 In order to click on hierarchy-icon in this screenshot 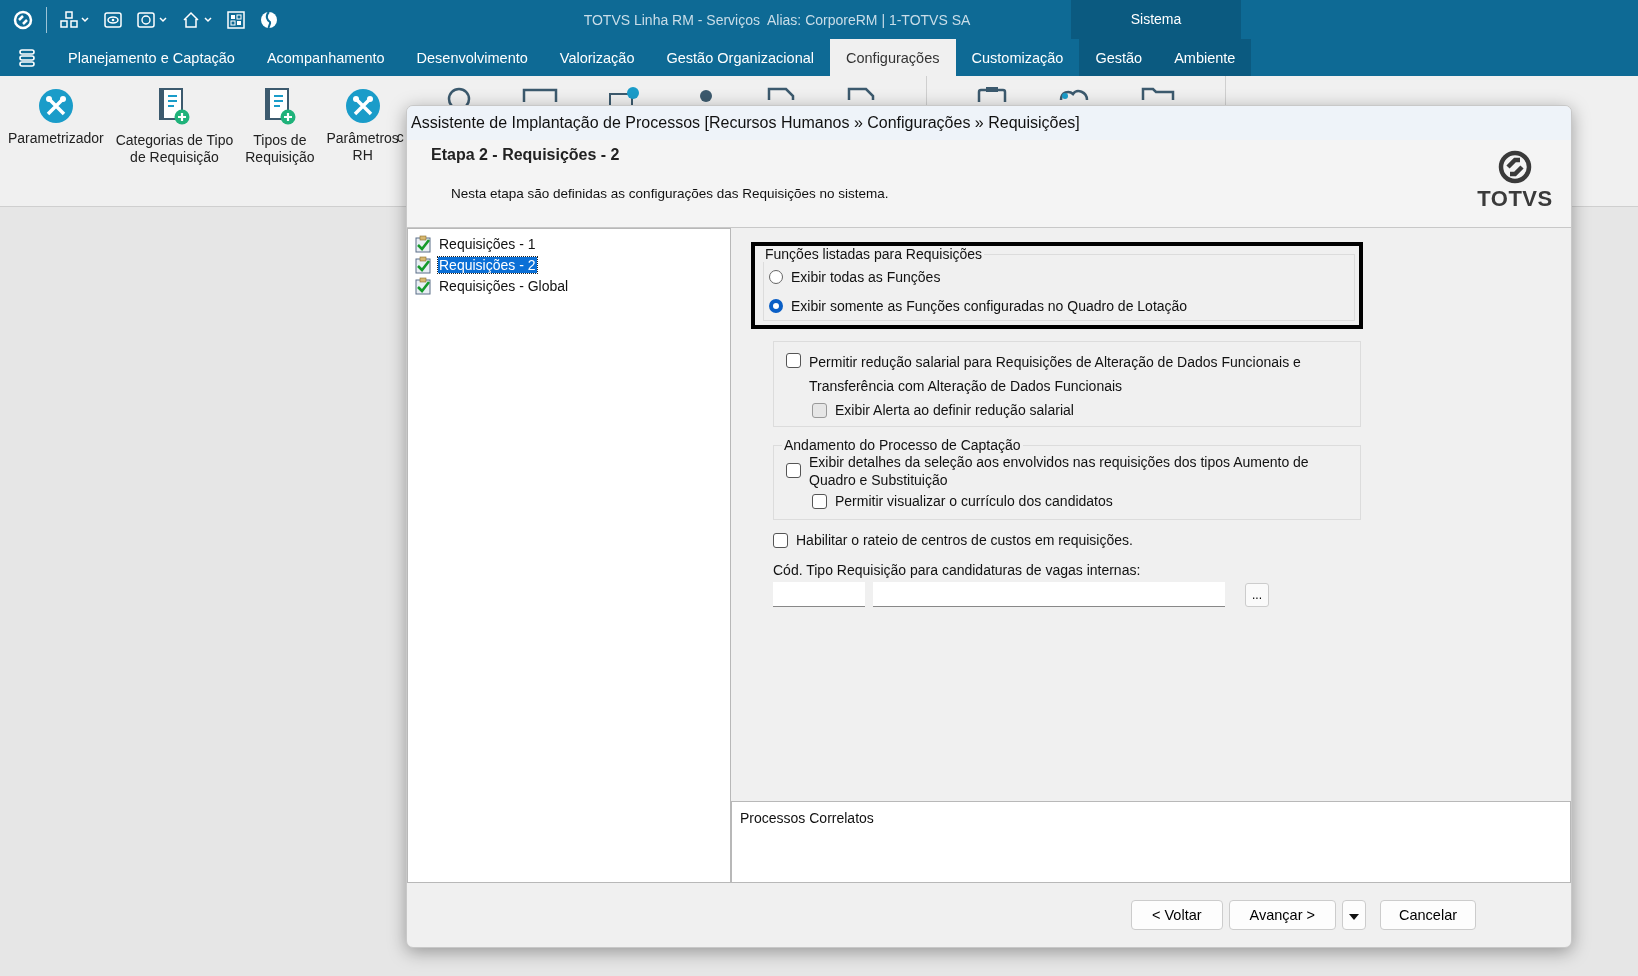, I will do `click(75, 19)`.